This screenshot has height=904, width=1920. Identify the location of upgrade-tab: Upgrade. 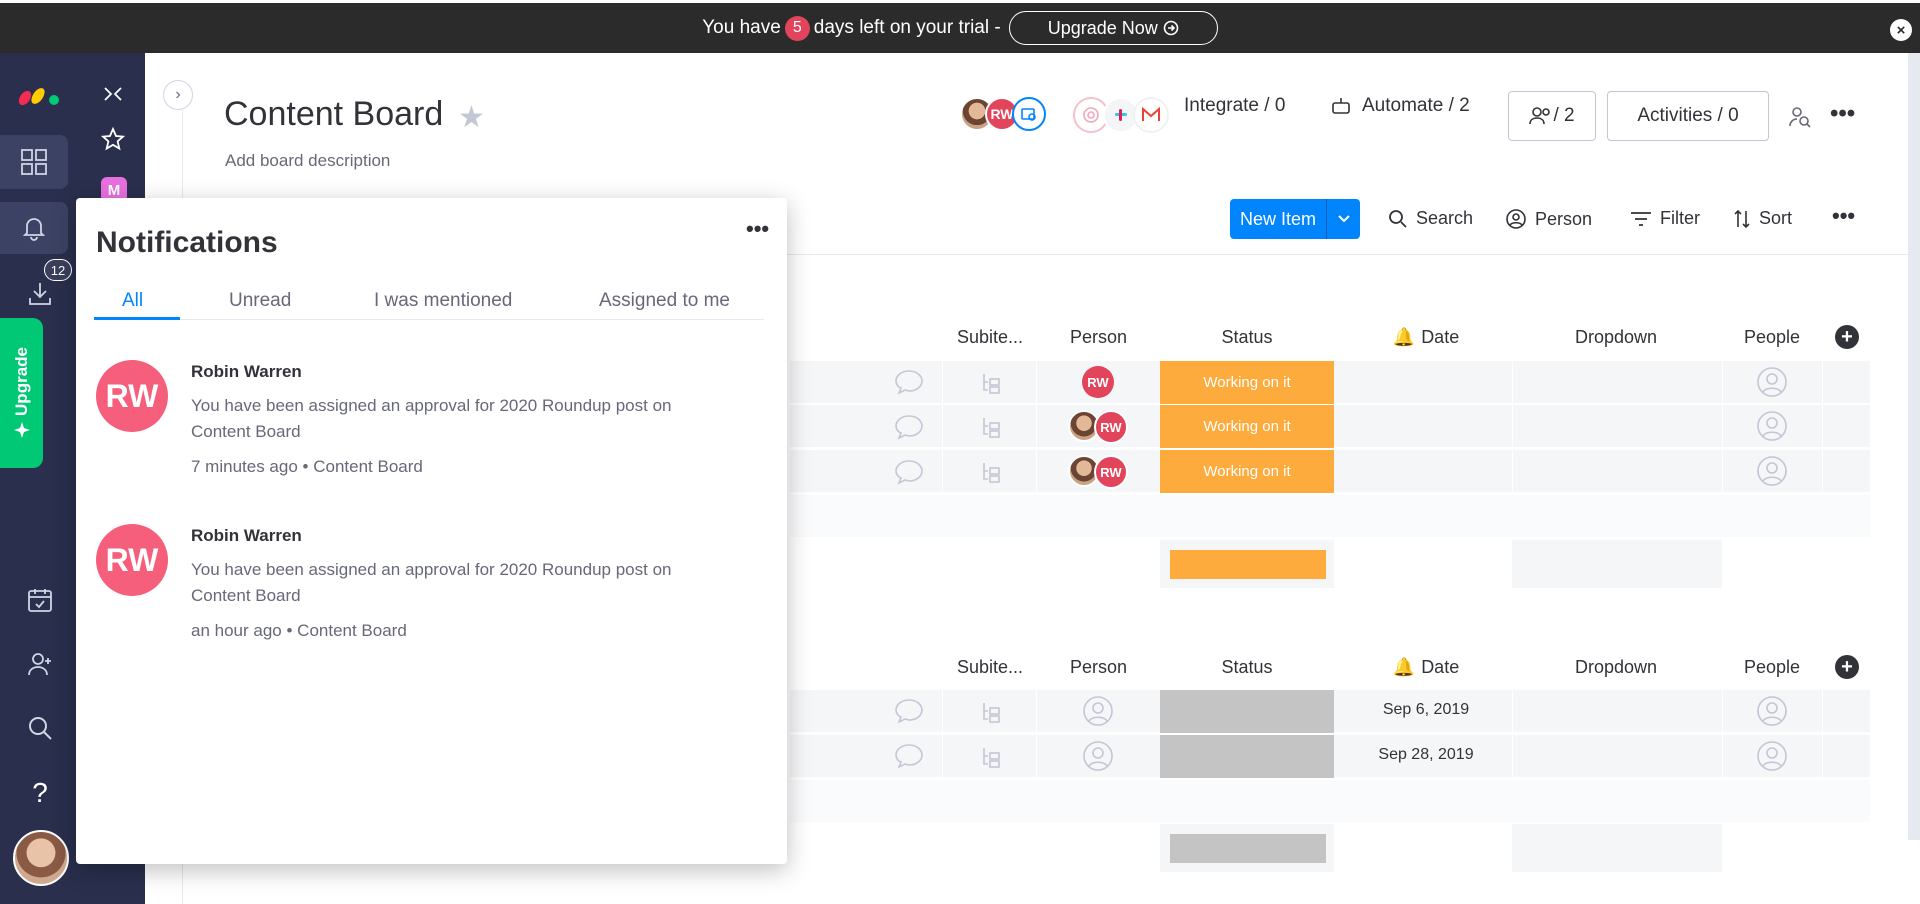
(21, 393).